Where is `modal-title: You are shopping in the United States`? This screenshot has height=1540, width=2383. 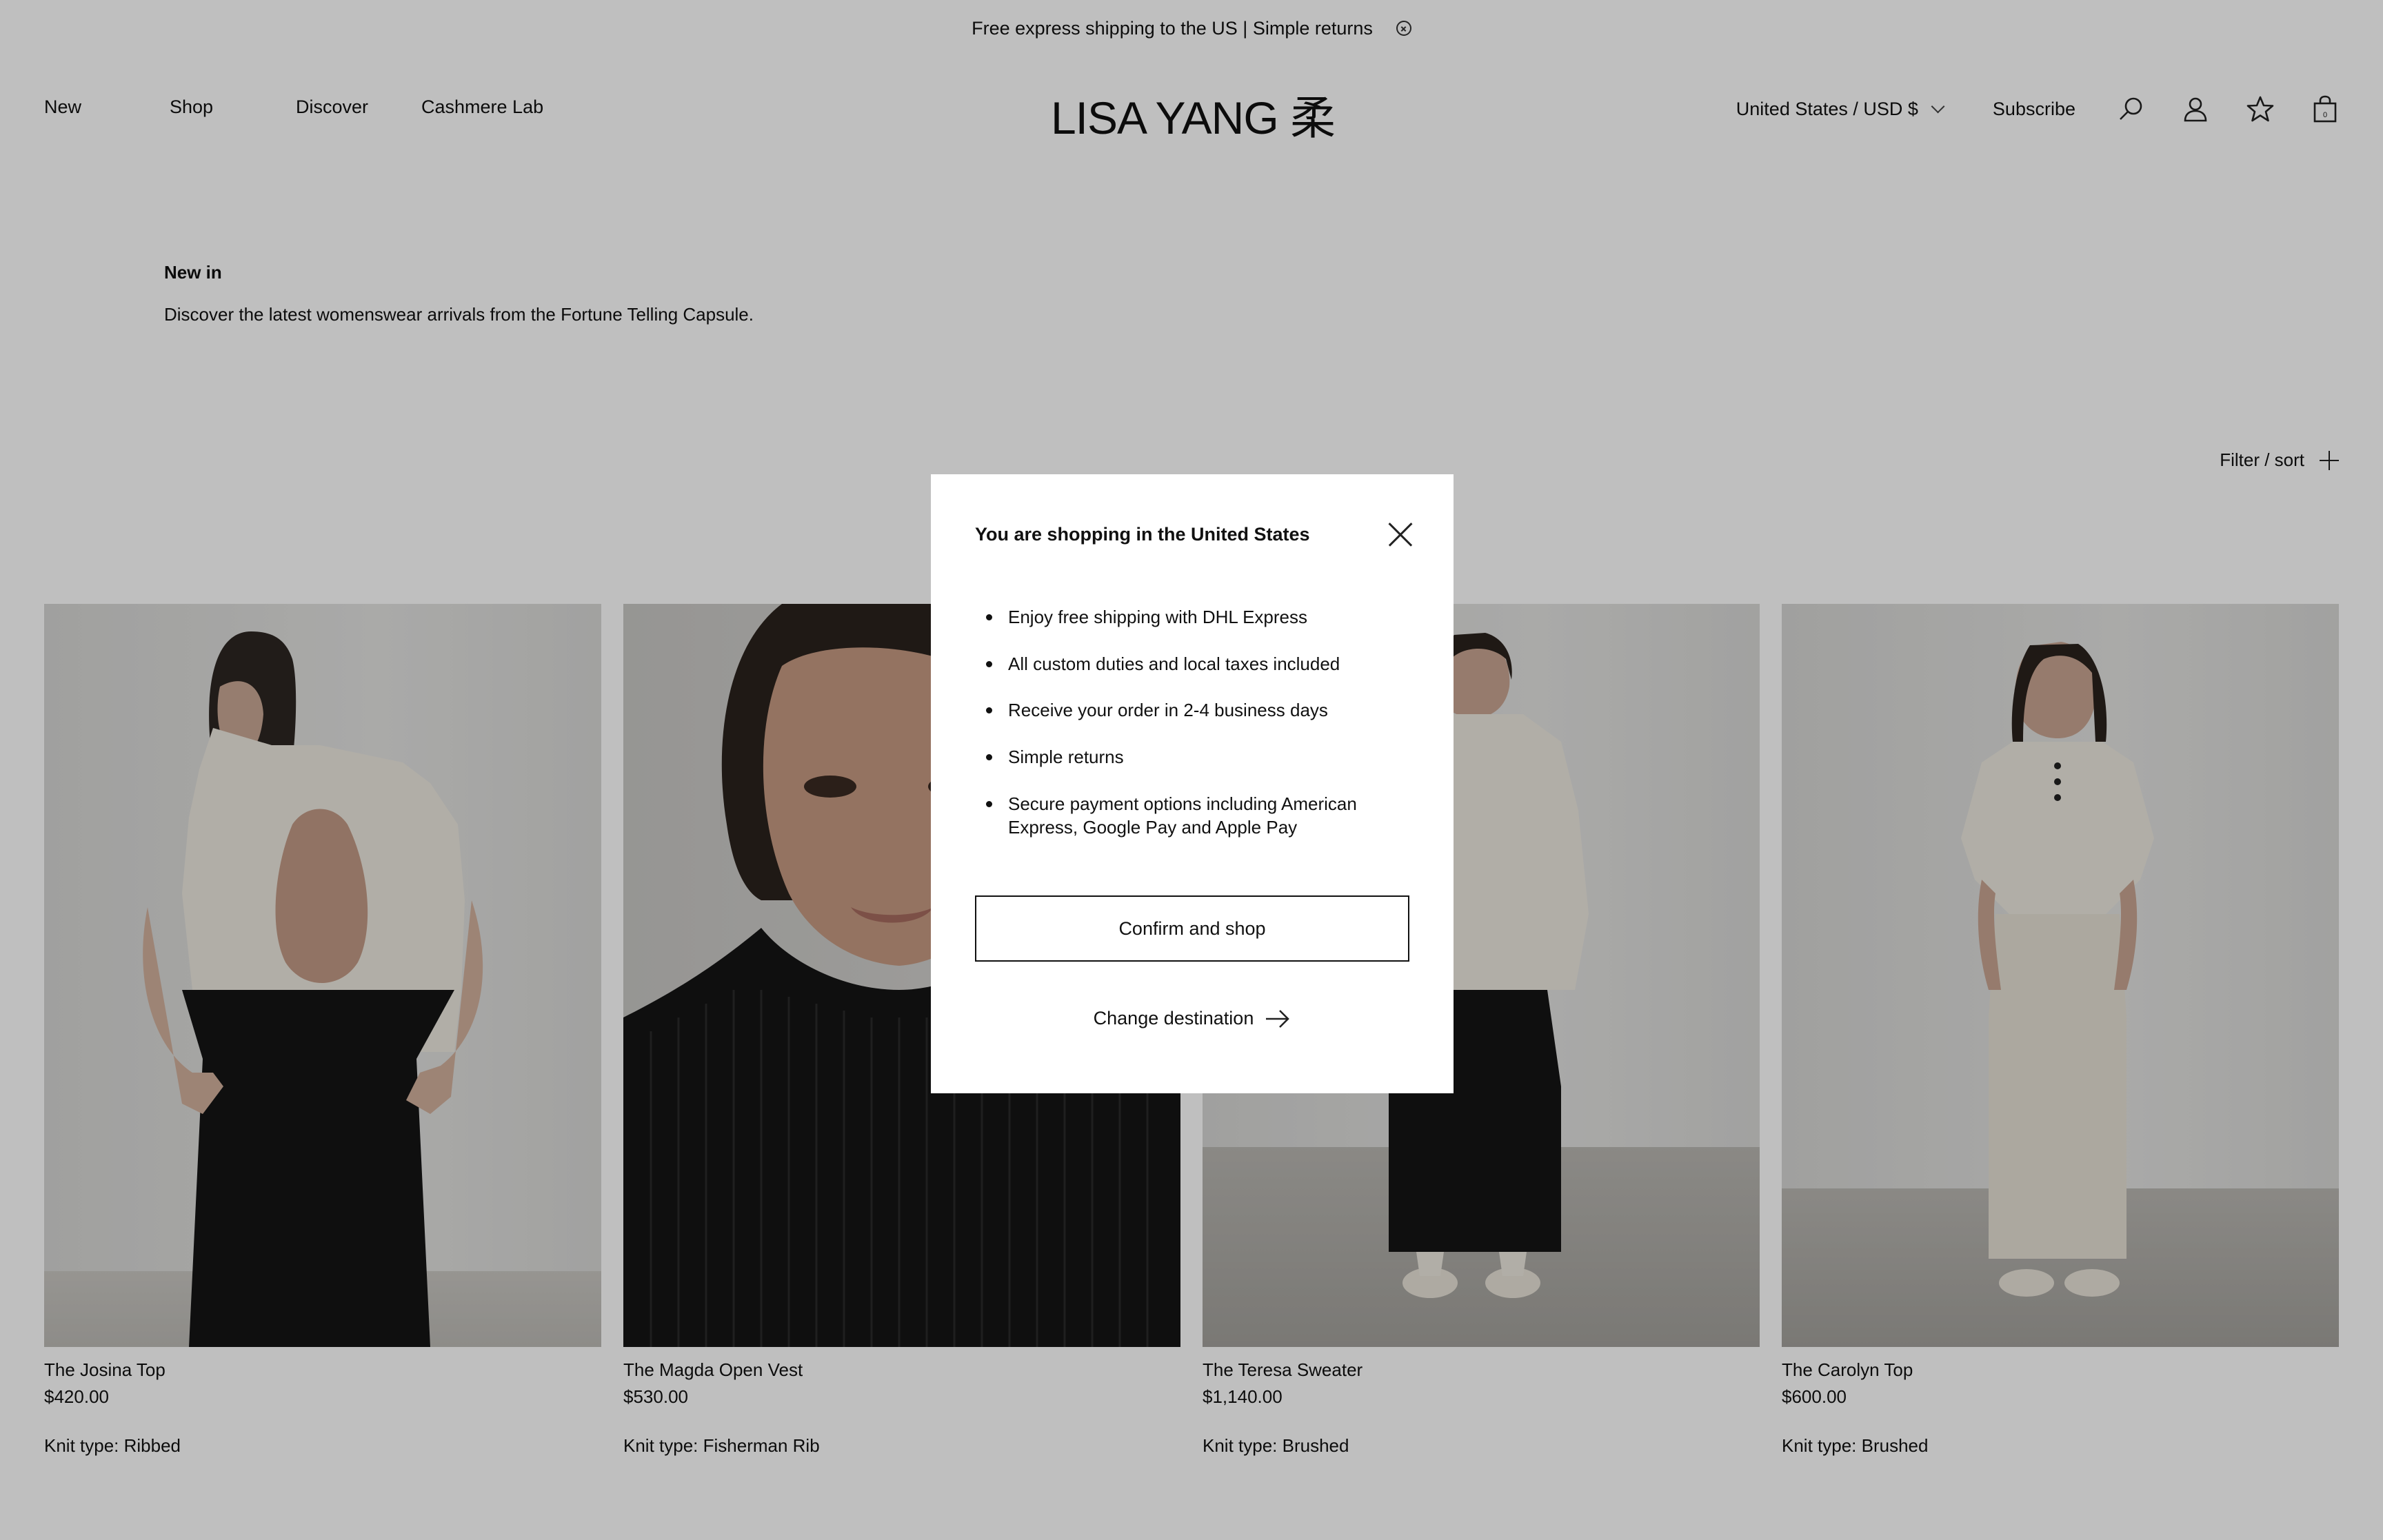
modal-title: You are shopping in the United States is located at coordinates (1142, 535).